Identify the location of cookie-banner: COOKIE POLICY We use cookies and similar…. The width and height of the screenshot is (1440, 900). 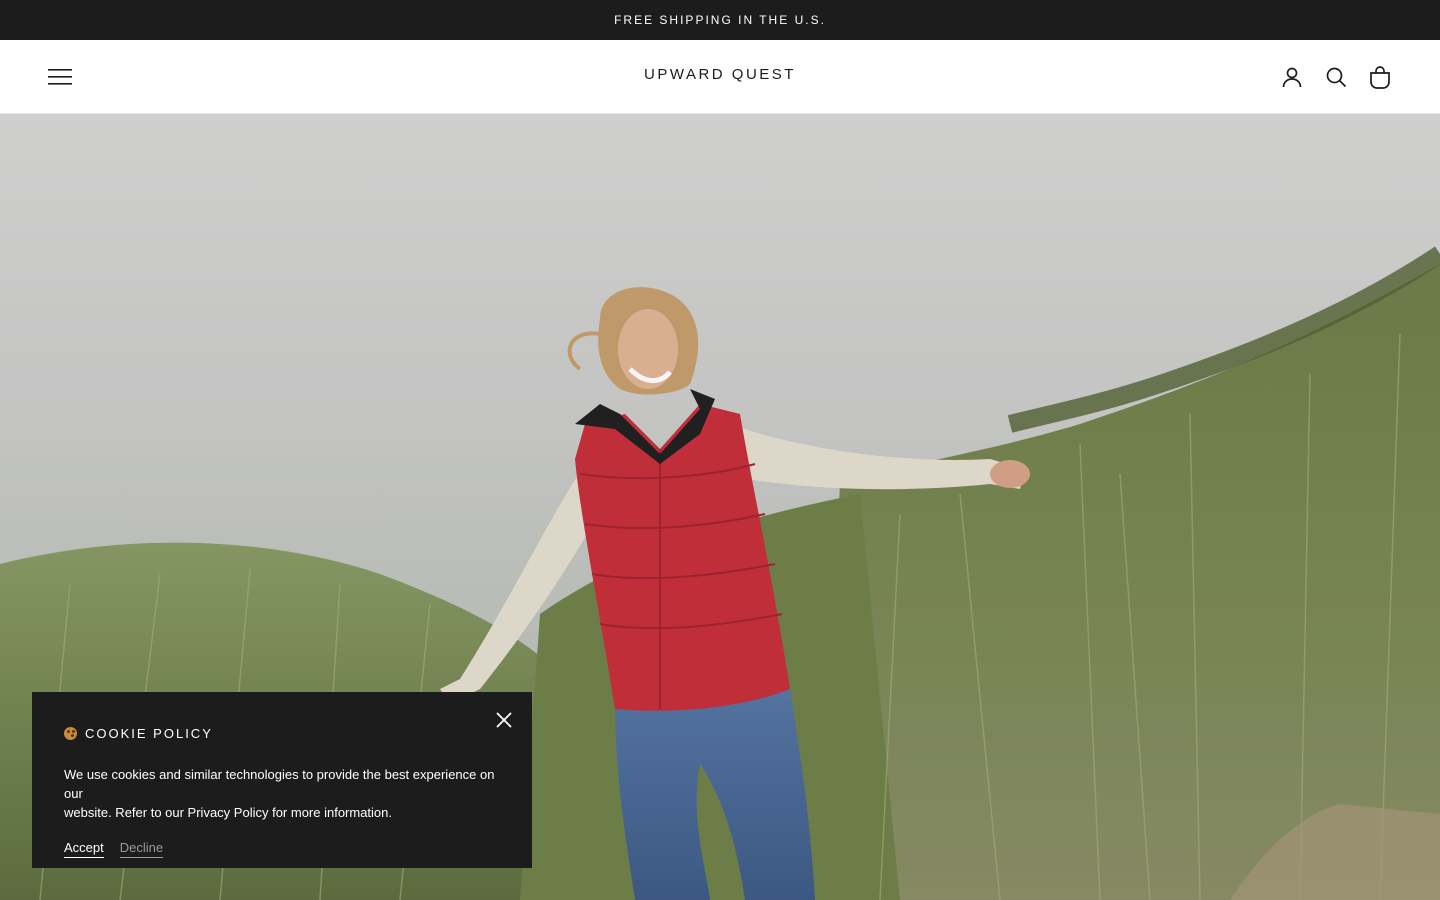
(282, 780).